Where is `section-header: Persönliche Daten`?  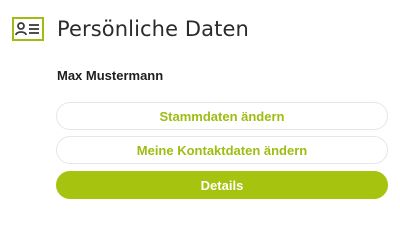 section-header: Persönliche Daten is located at coordinates (130, 29).